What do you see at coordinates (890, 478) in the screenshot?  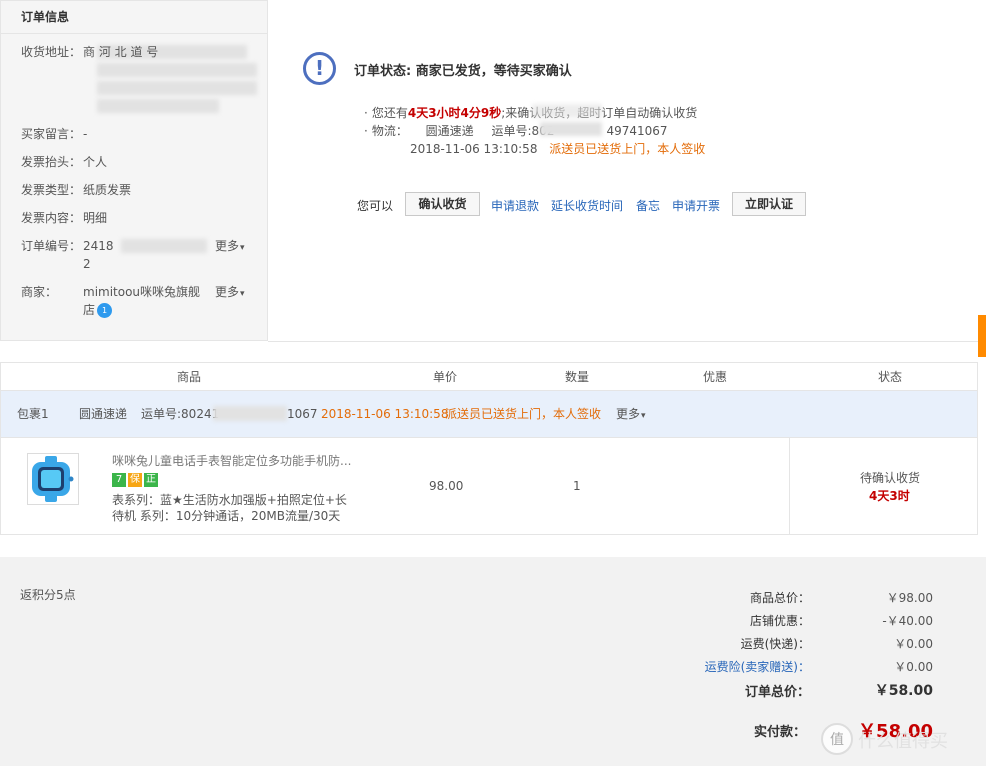 I see `item-status: 待确认收货` at bounding box center [890, 478].